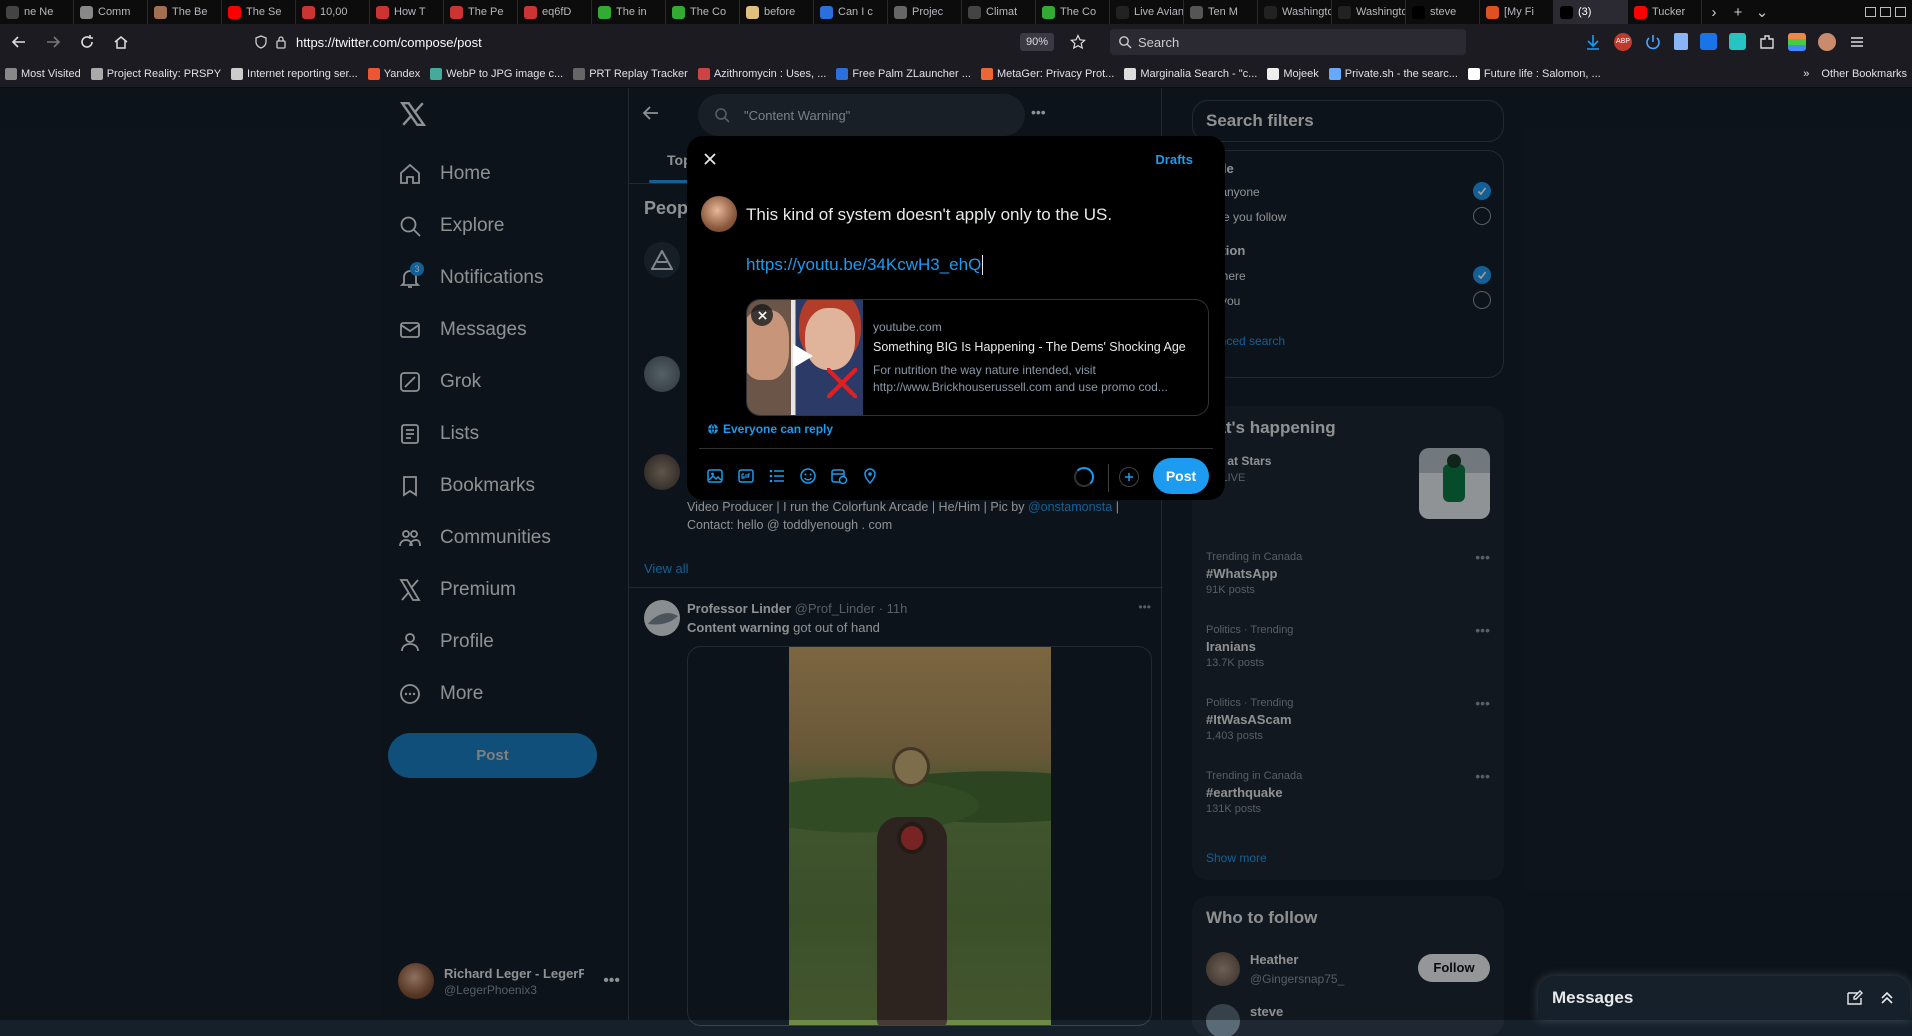 This screenshot has width=1912, height=1036. Describe the element at coordinates (715, 476) in the screenshot. I see `image-icon` at that location.